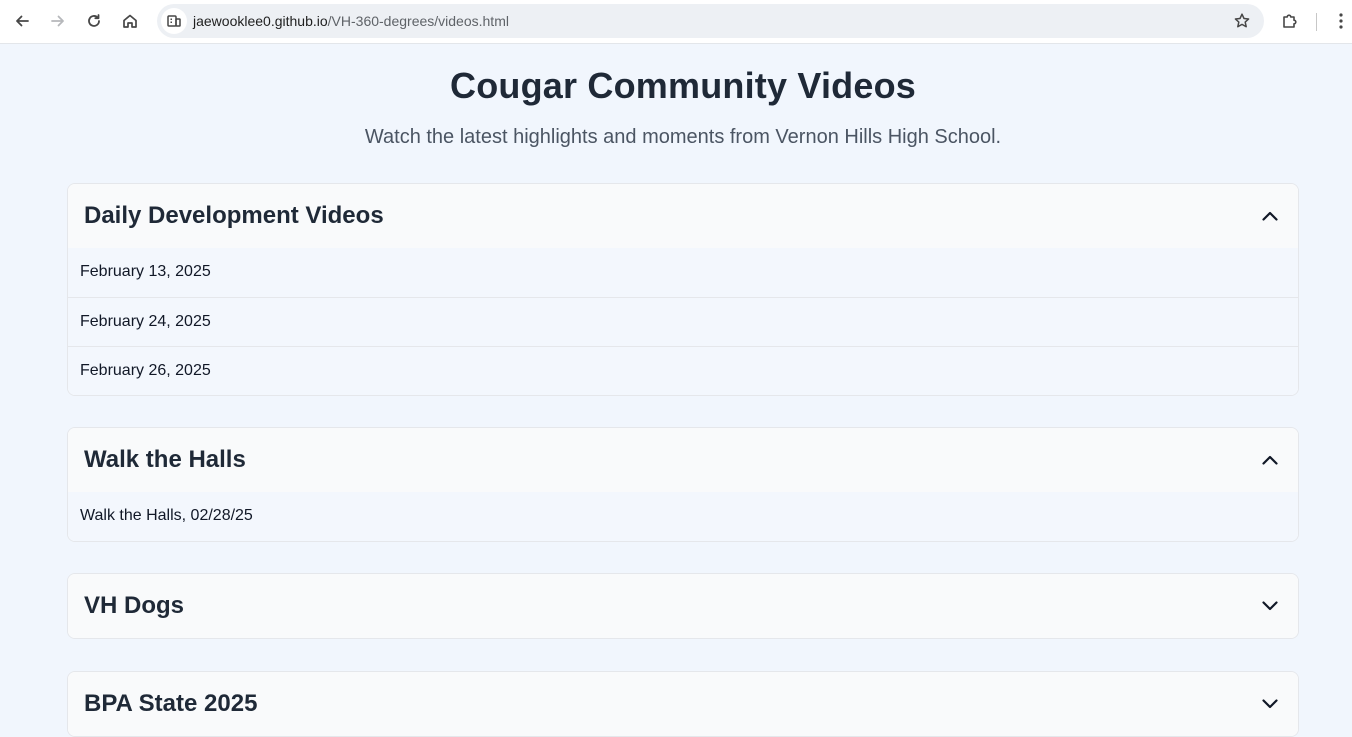 Image resolution: width=1352 pixels, height=737 pixels. I want to click on section-title: VH Dogs, so click(134, 605).